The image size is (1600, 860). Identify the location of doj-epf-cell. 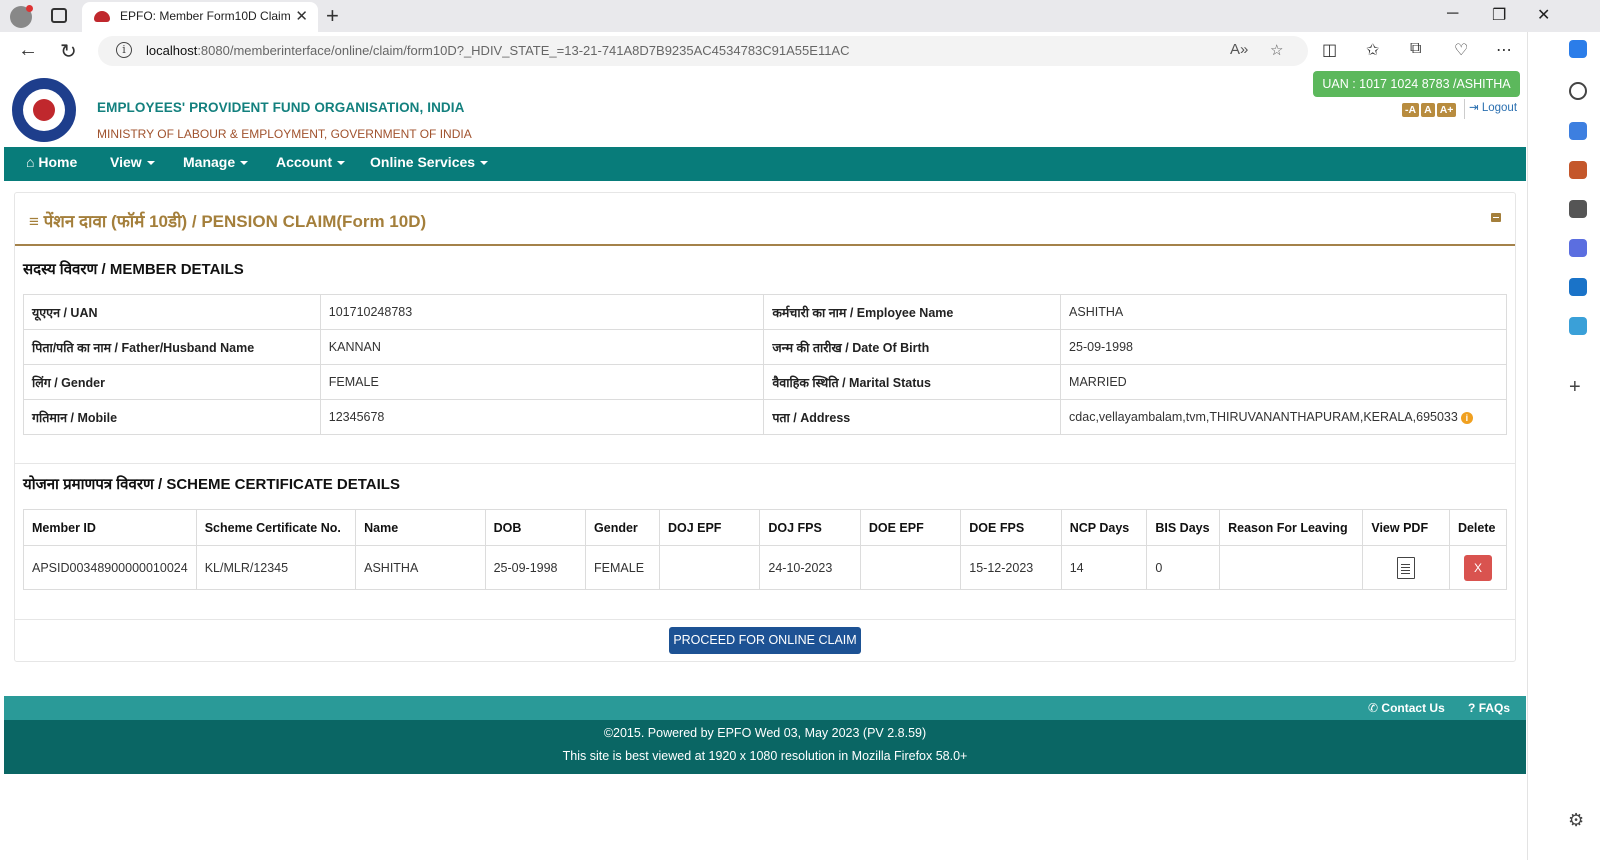
(709, 567).